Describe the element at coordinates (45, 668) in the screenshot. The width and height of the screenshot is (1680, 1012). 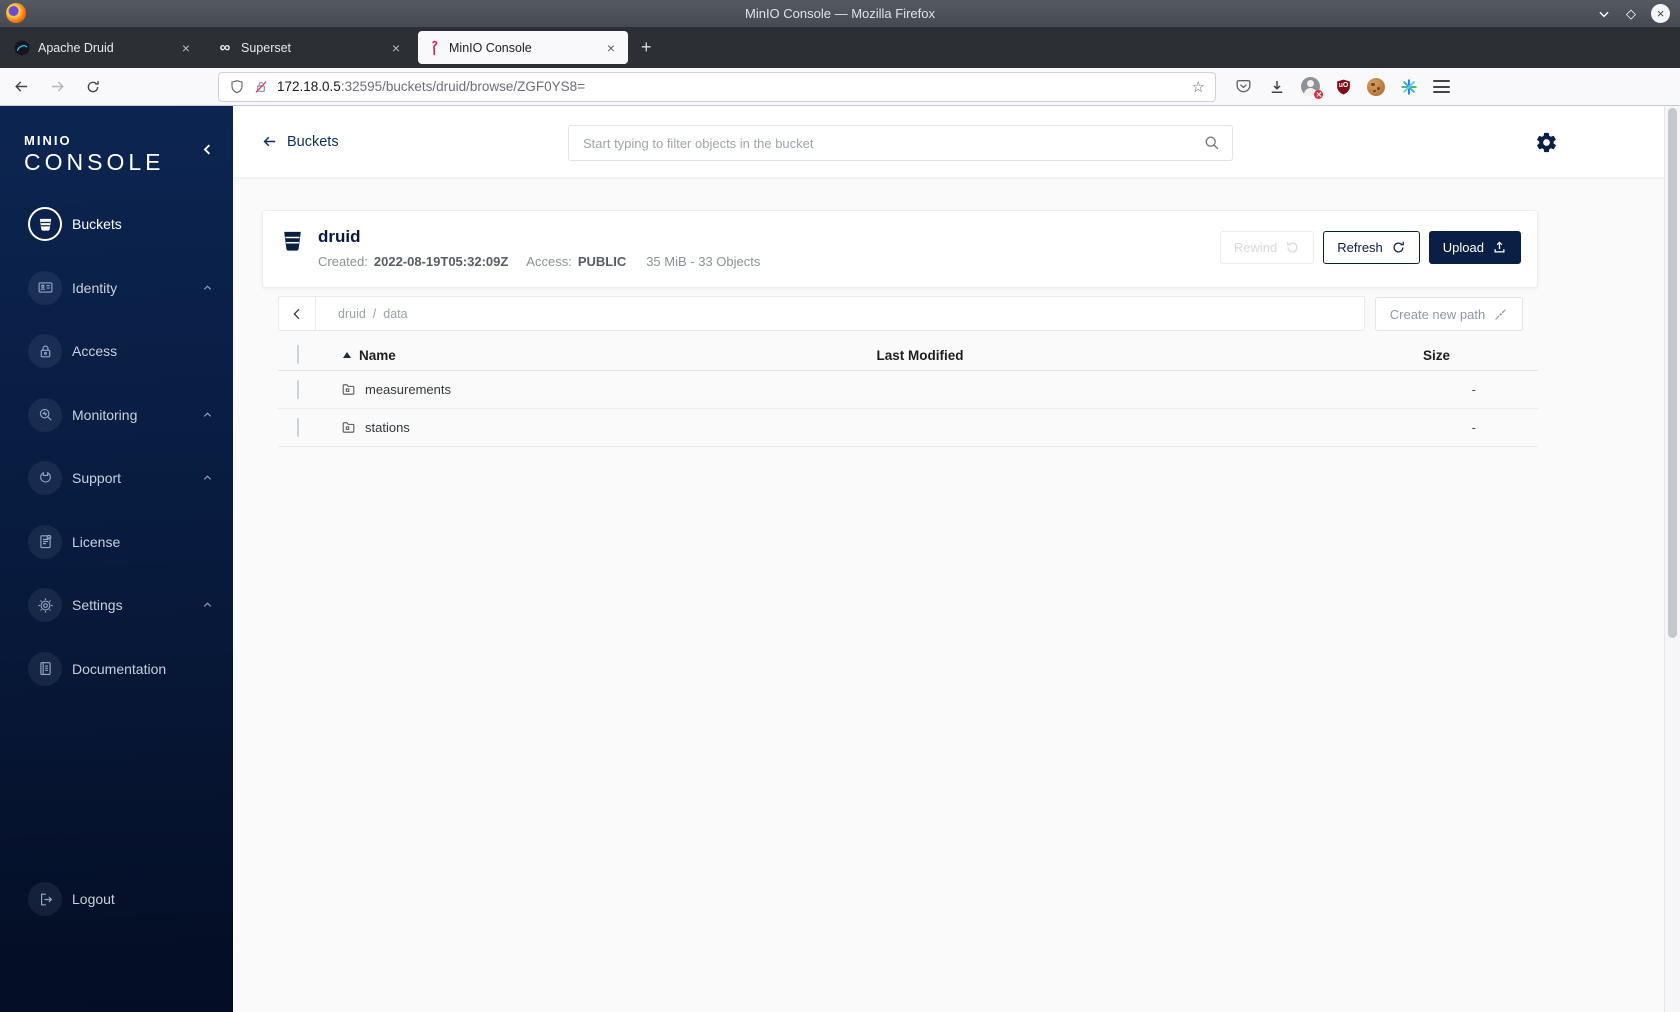
I see `documentation-book-icon` at that location.